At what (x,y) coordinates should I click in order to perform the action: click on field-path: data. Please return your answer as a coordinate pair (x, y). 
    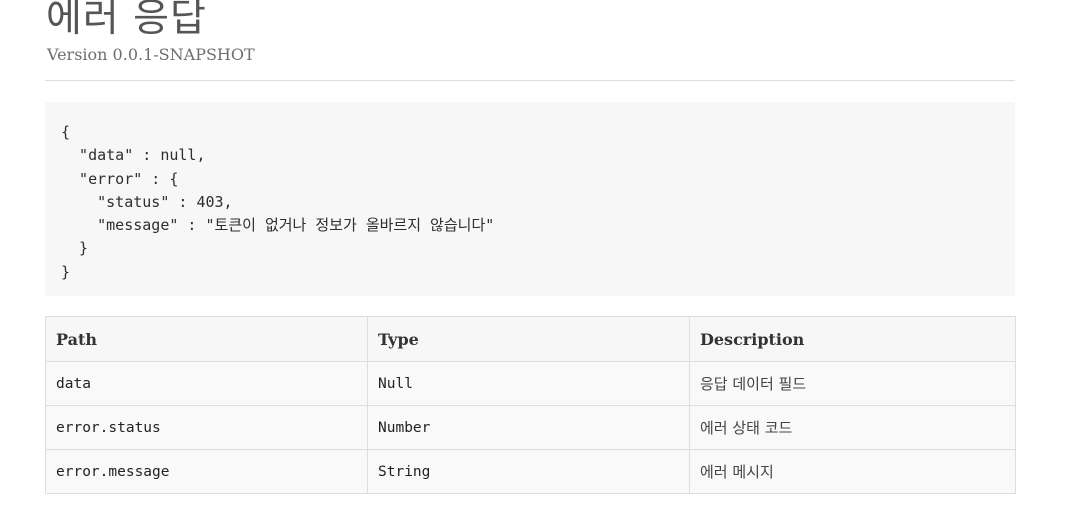
    Looking at the image, I should click on (206, 383).